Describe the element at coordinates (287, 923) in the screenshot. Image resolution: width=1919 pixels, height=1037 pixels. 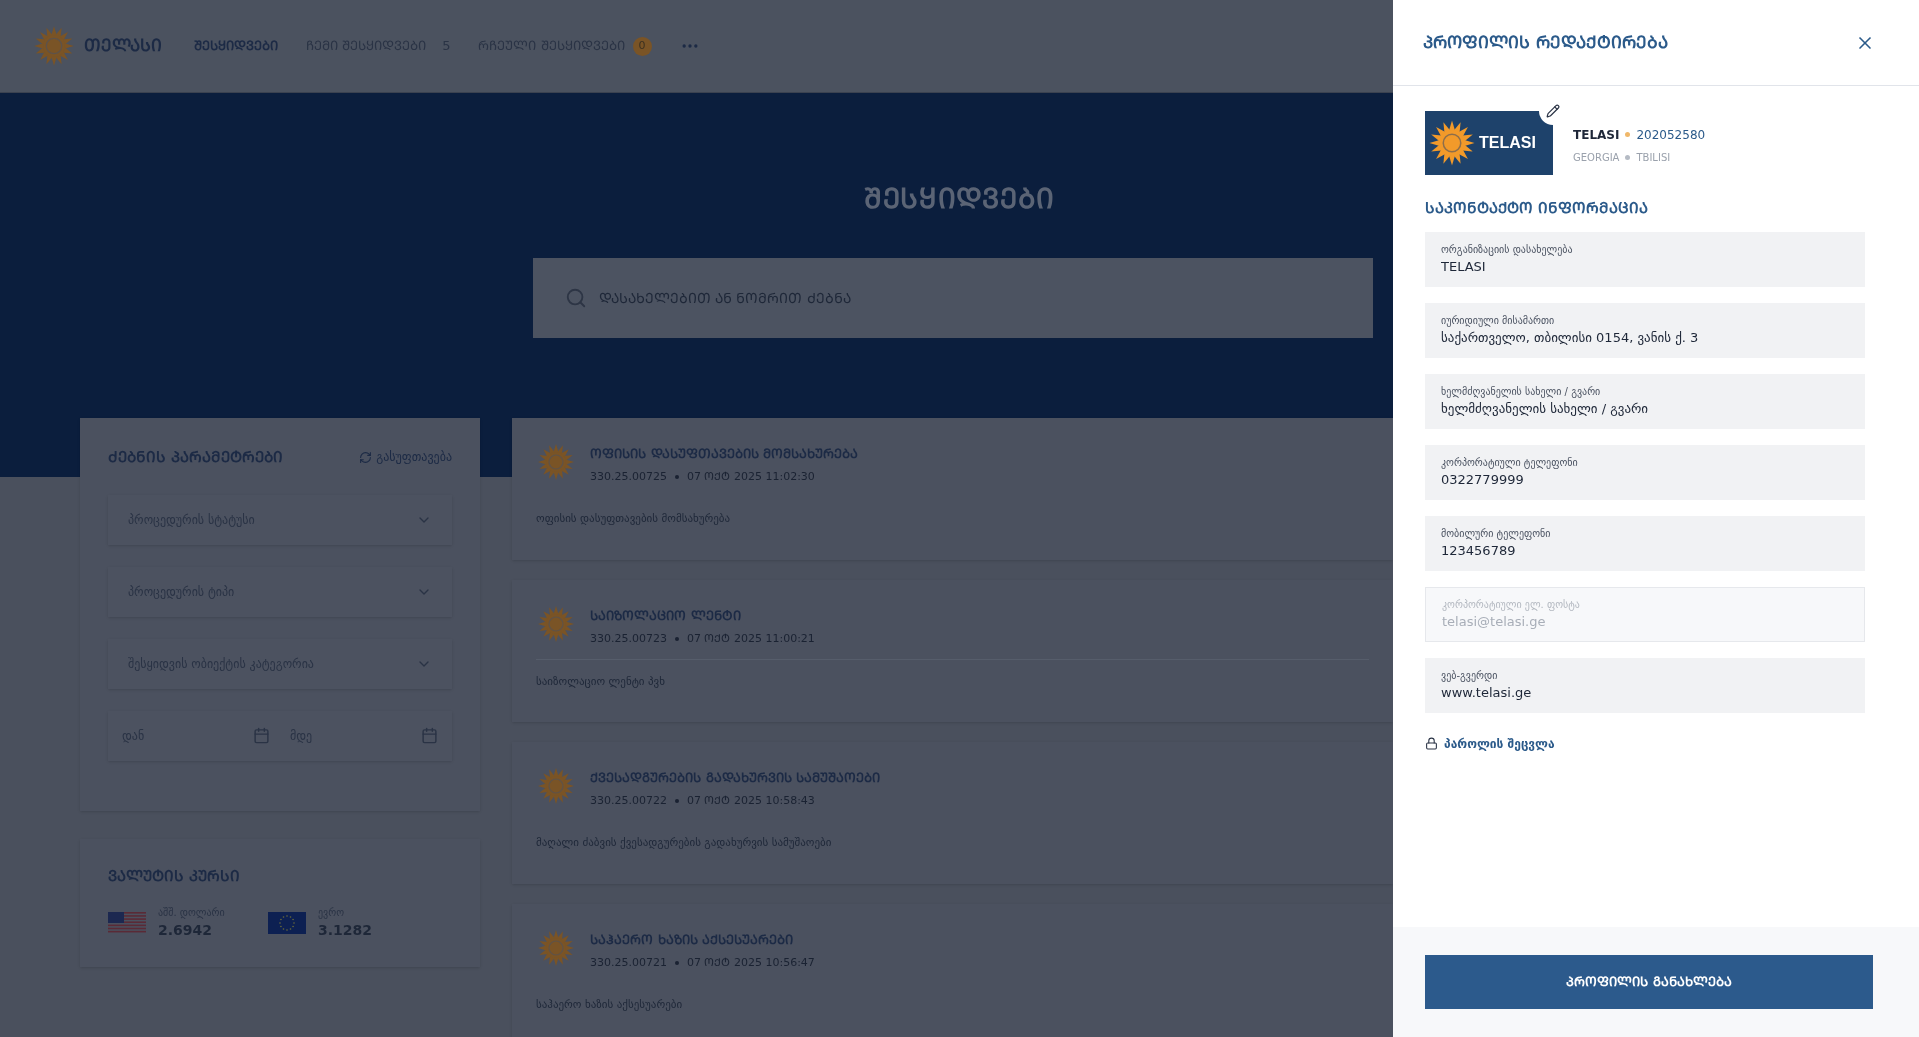
I see `eu-flag-icon` at that location.